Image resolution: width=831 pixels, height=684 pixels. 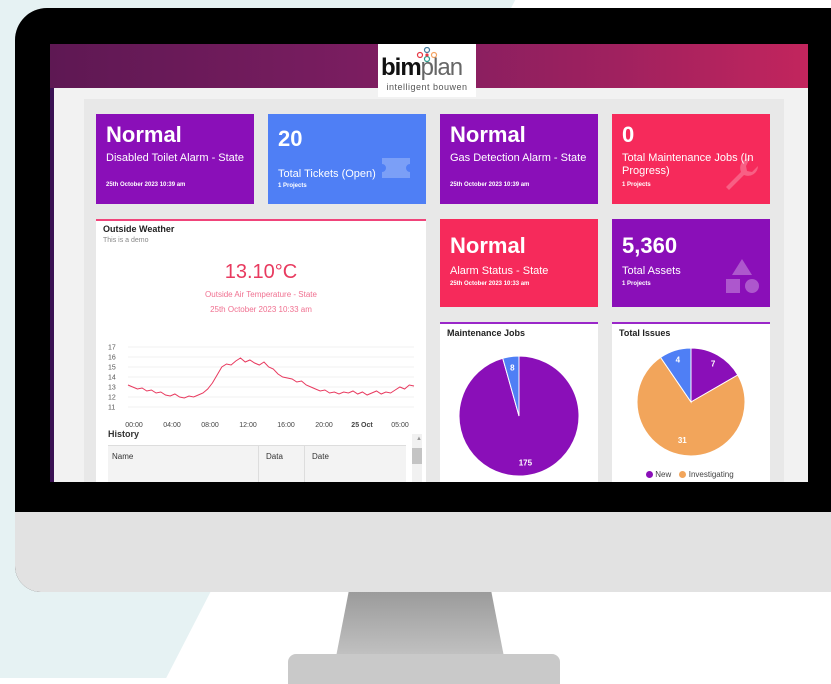 What do you see at coordinates (713, 364) in the screenshot?
I see `pie-slice-value: 7` at bounding box center [713, 364].